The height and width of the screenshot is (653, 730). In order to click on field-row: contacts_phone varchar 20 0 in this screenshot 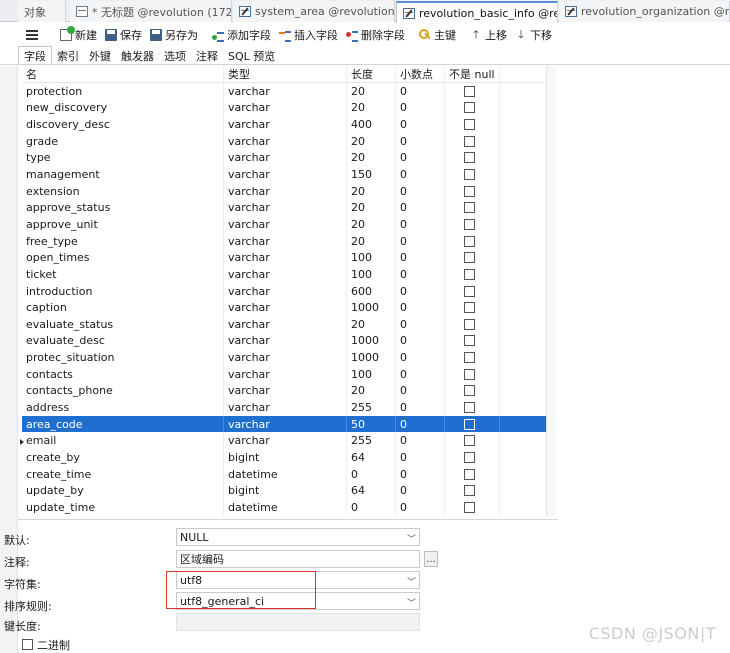, I will do `click(284, 391)`.